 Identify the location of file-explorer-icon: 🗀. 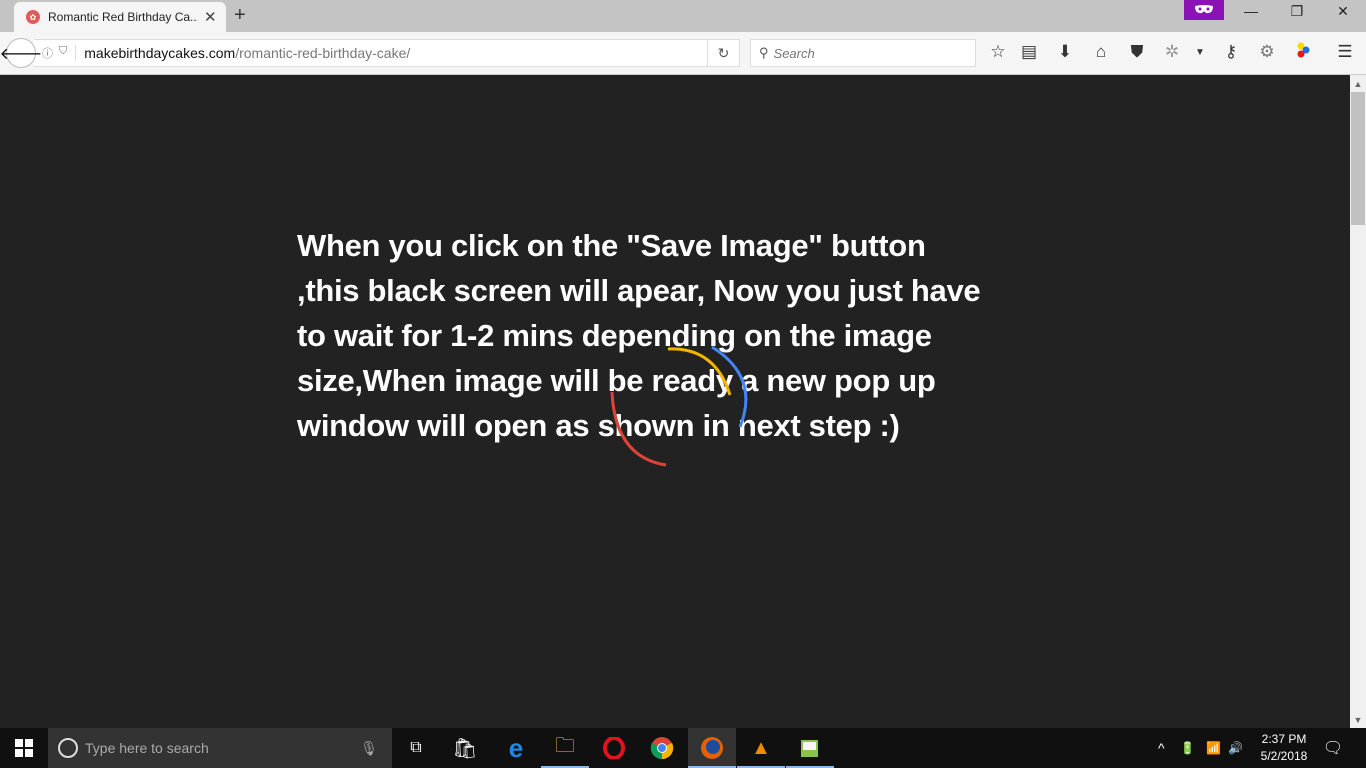
(565, 748).